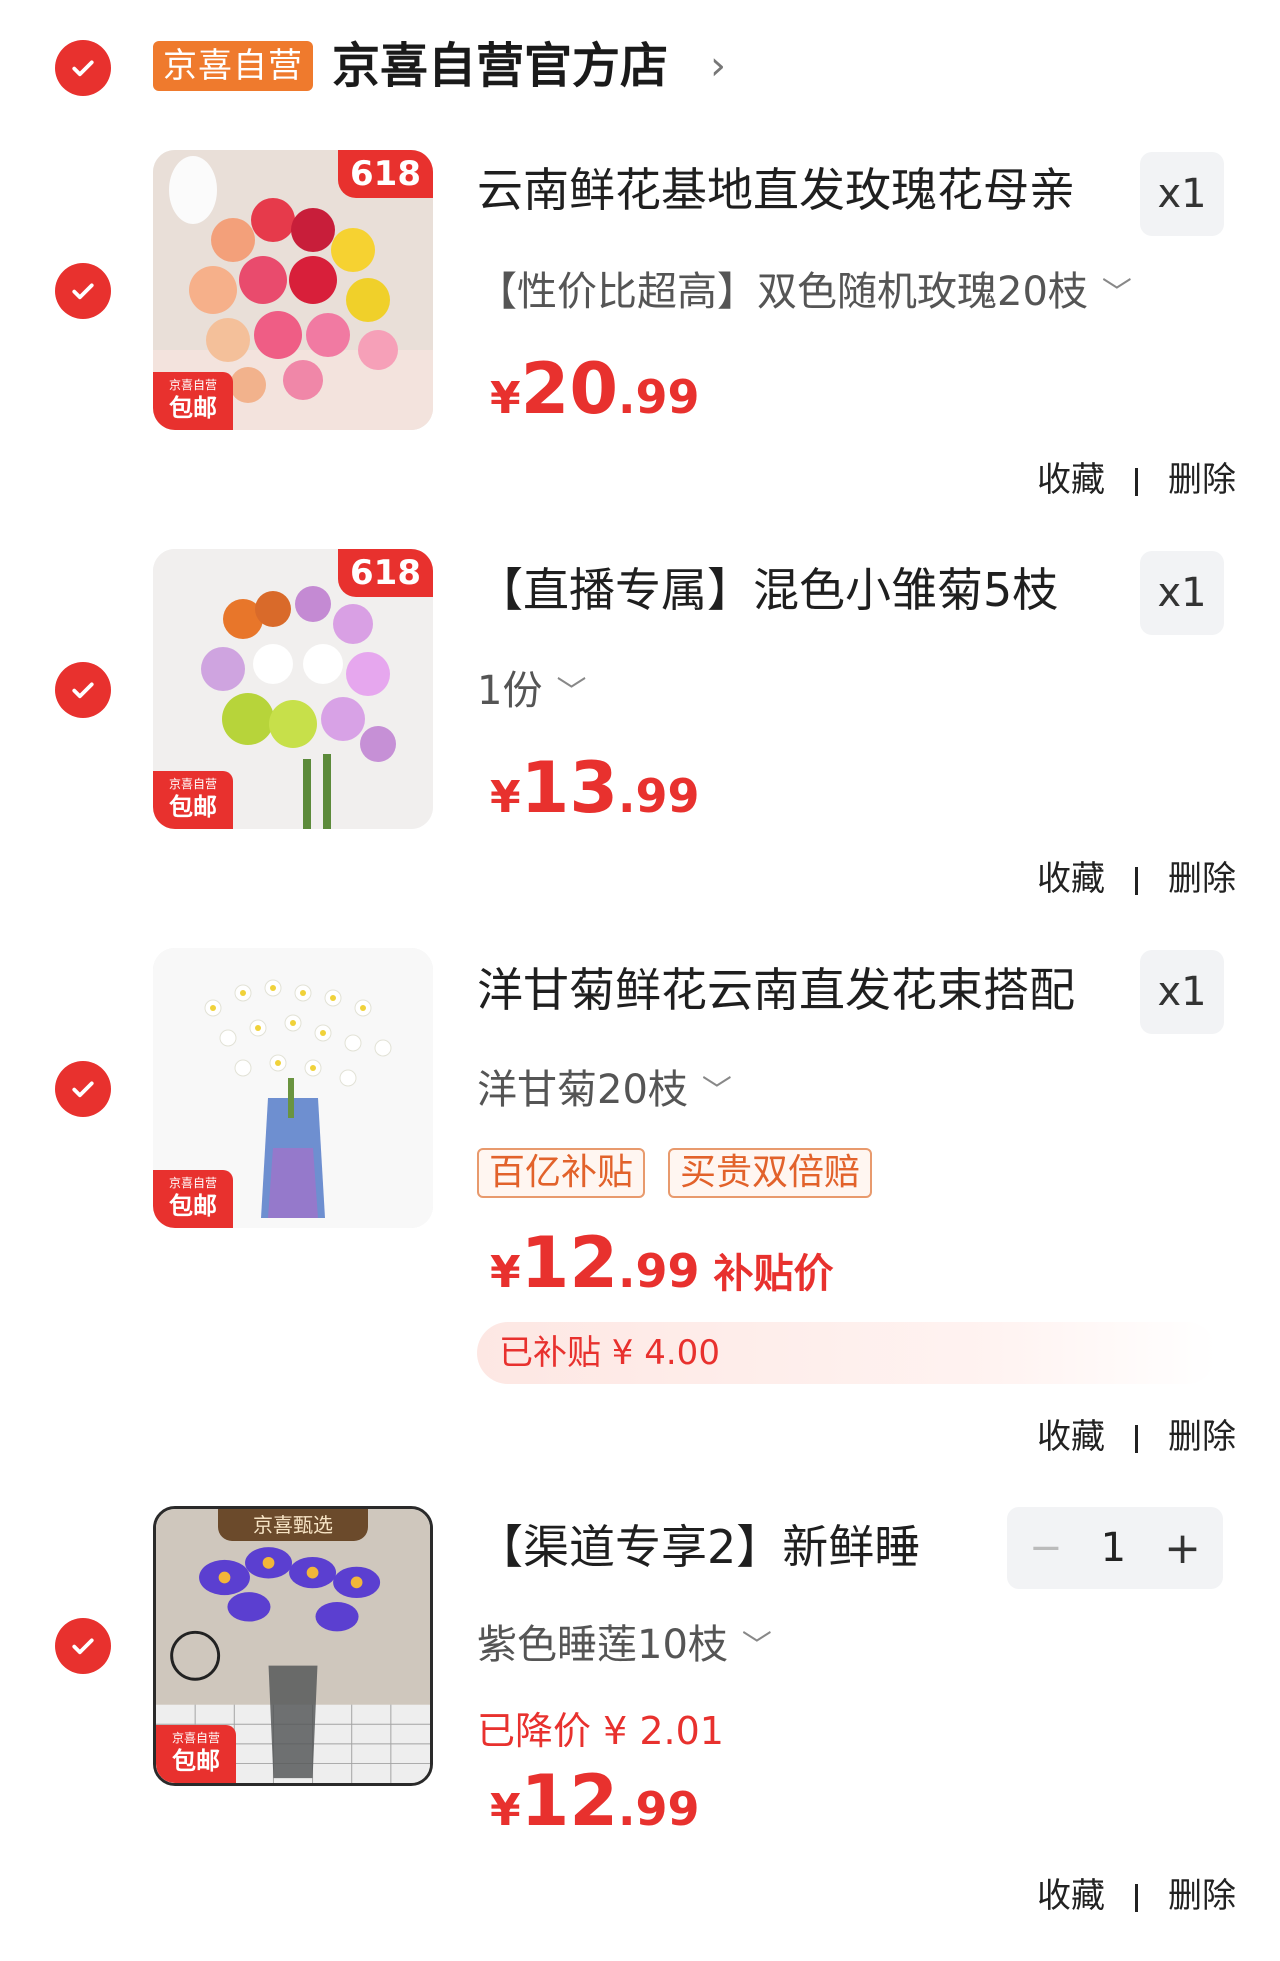 This screenshot has height=1961, width=1280. What do you see at coordinates (500, 66) in the screenshot?
I see `store-name: 京喜自营官方店` at bounding box center [500, 66].